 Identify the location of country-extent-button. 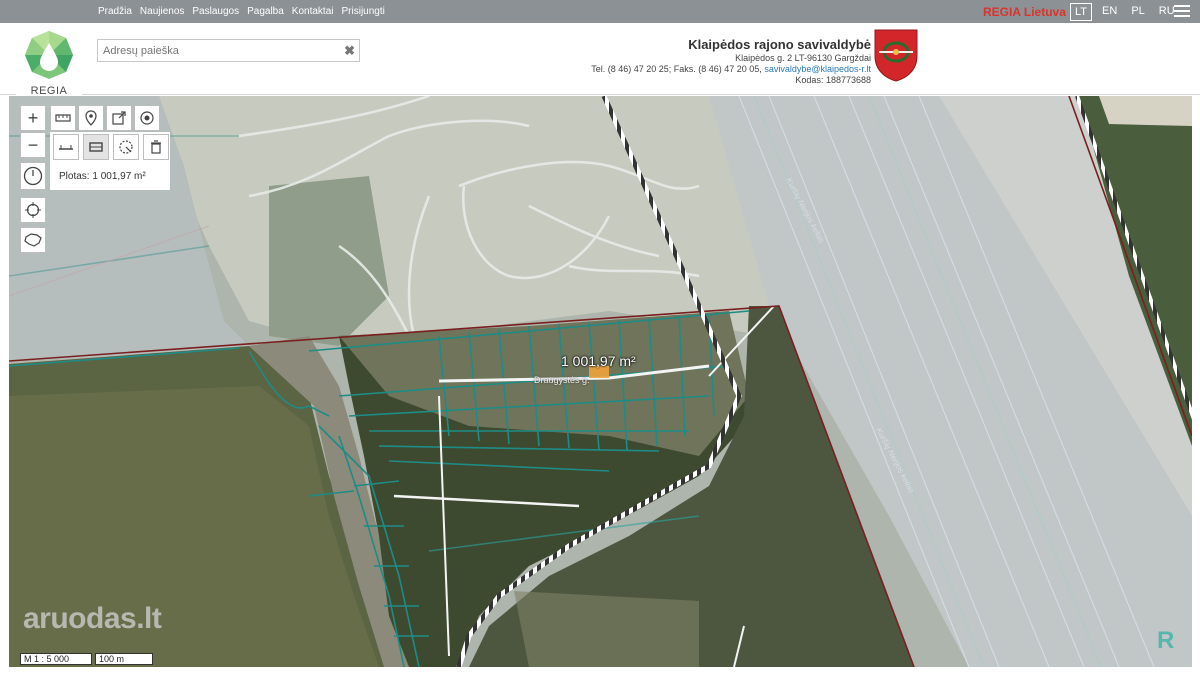
(33, 240).